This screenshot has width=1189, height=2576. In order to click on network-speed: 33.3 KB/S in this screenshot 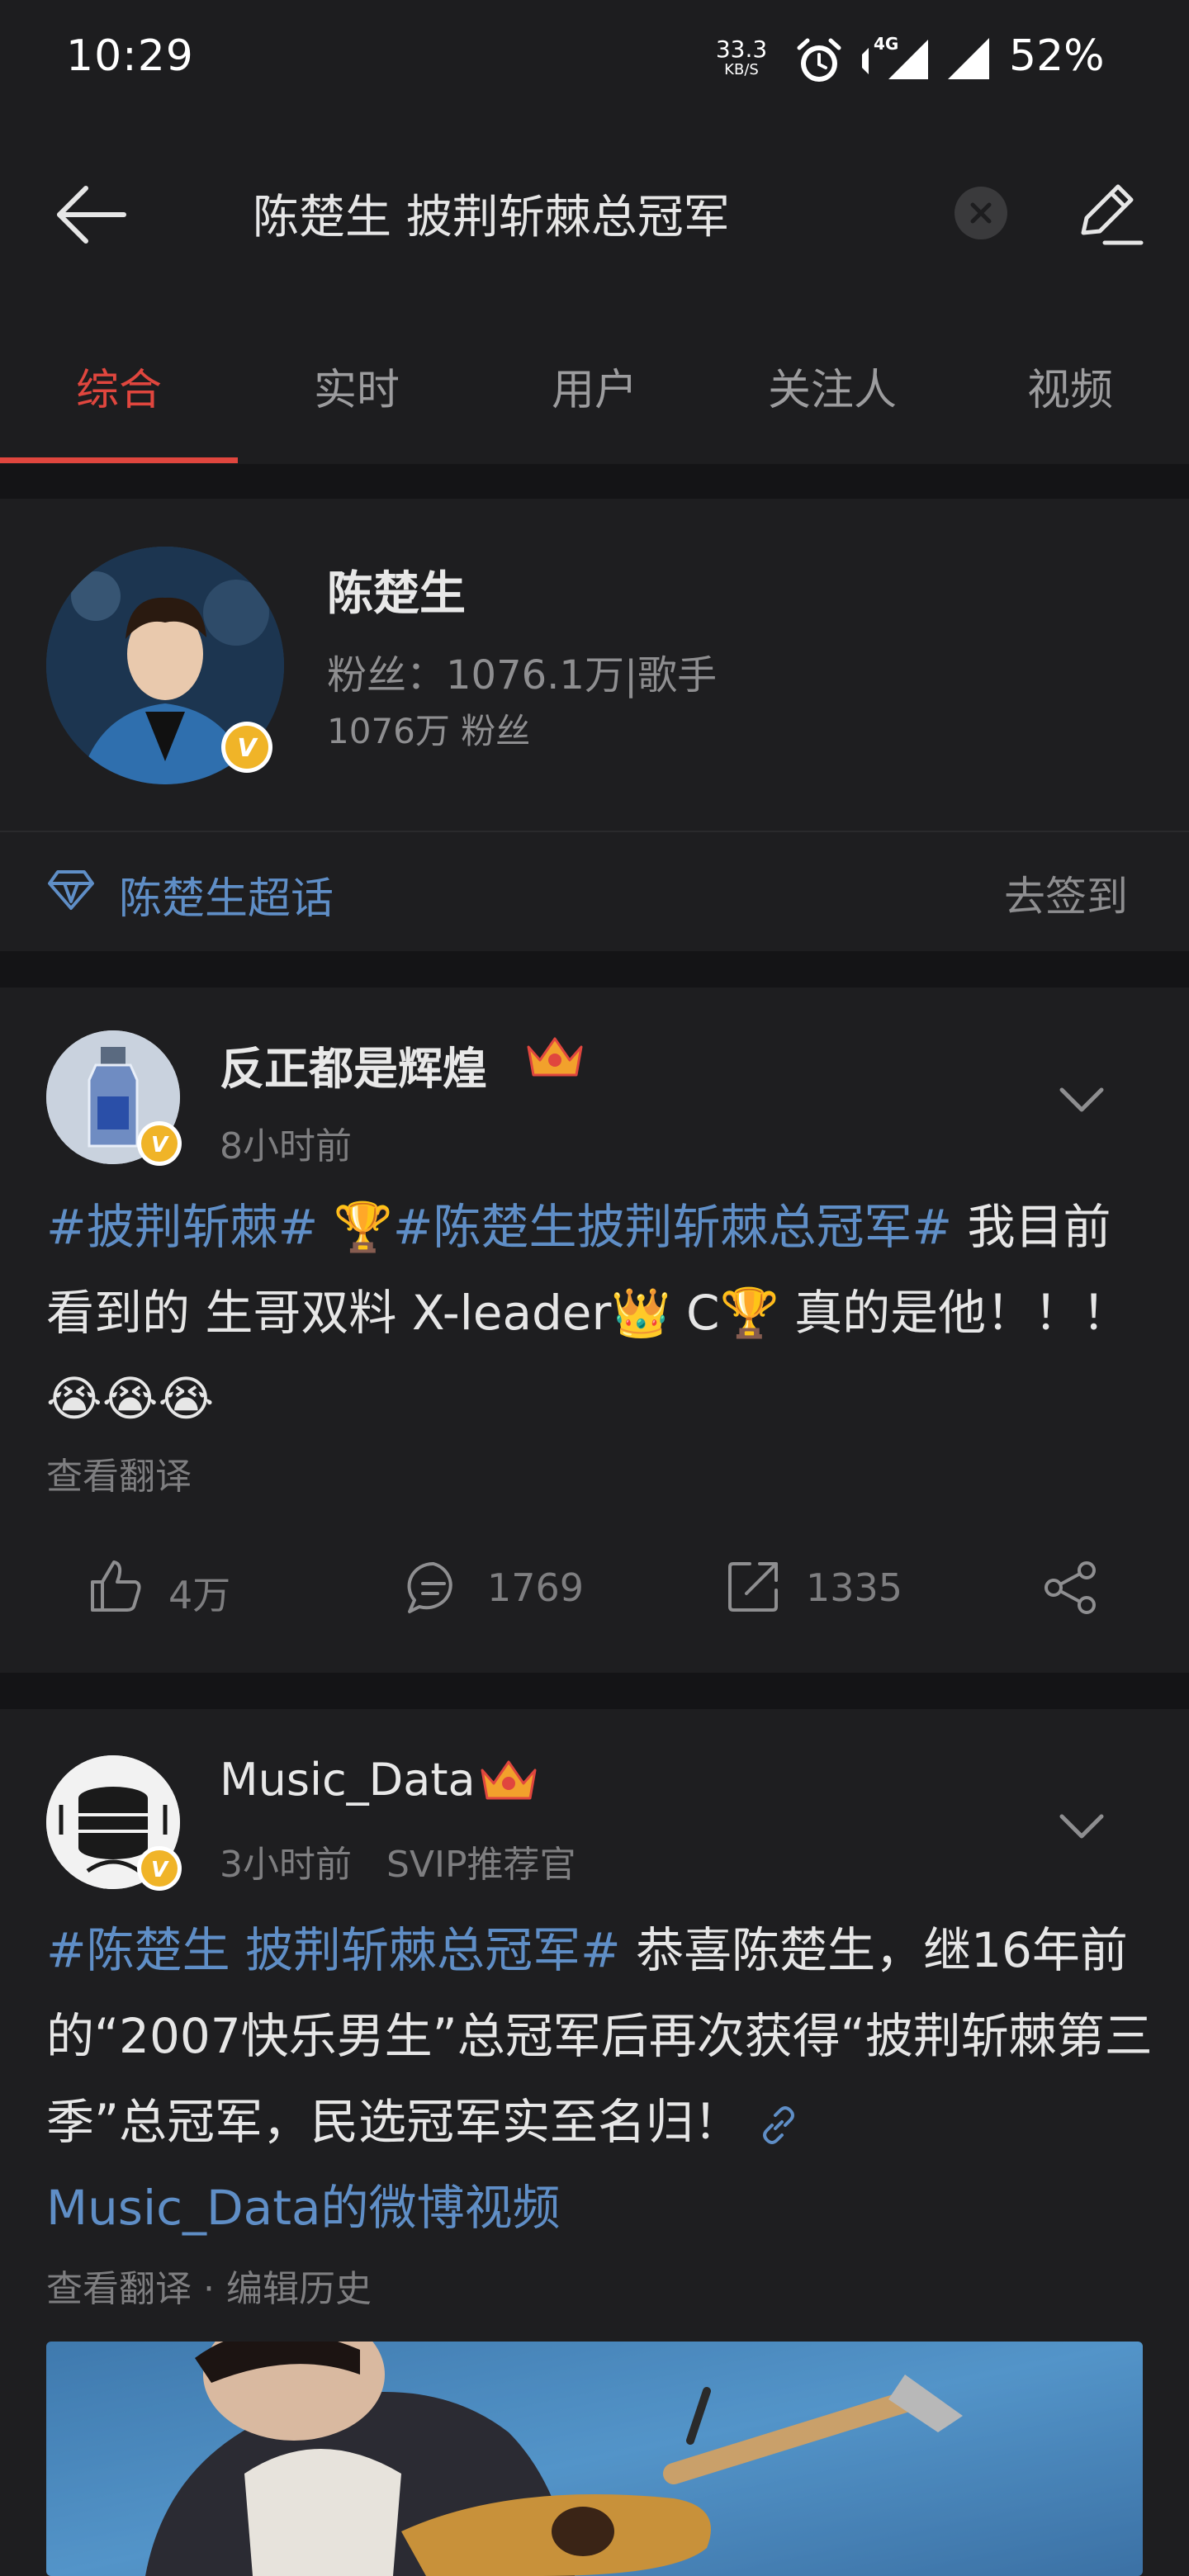, I will do `click(741, 58)`.